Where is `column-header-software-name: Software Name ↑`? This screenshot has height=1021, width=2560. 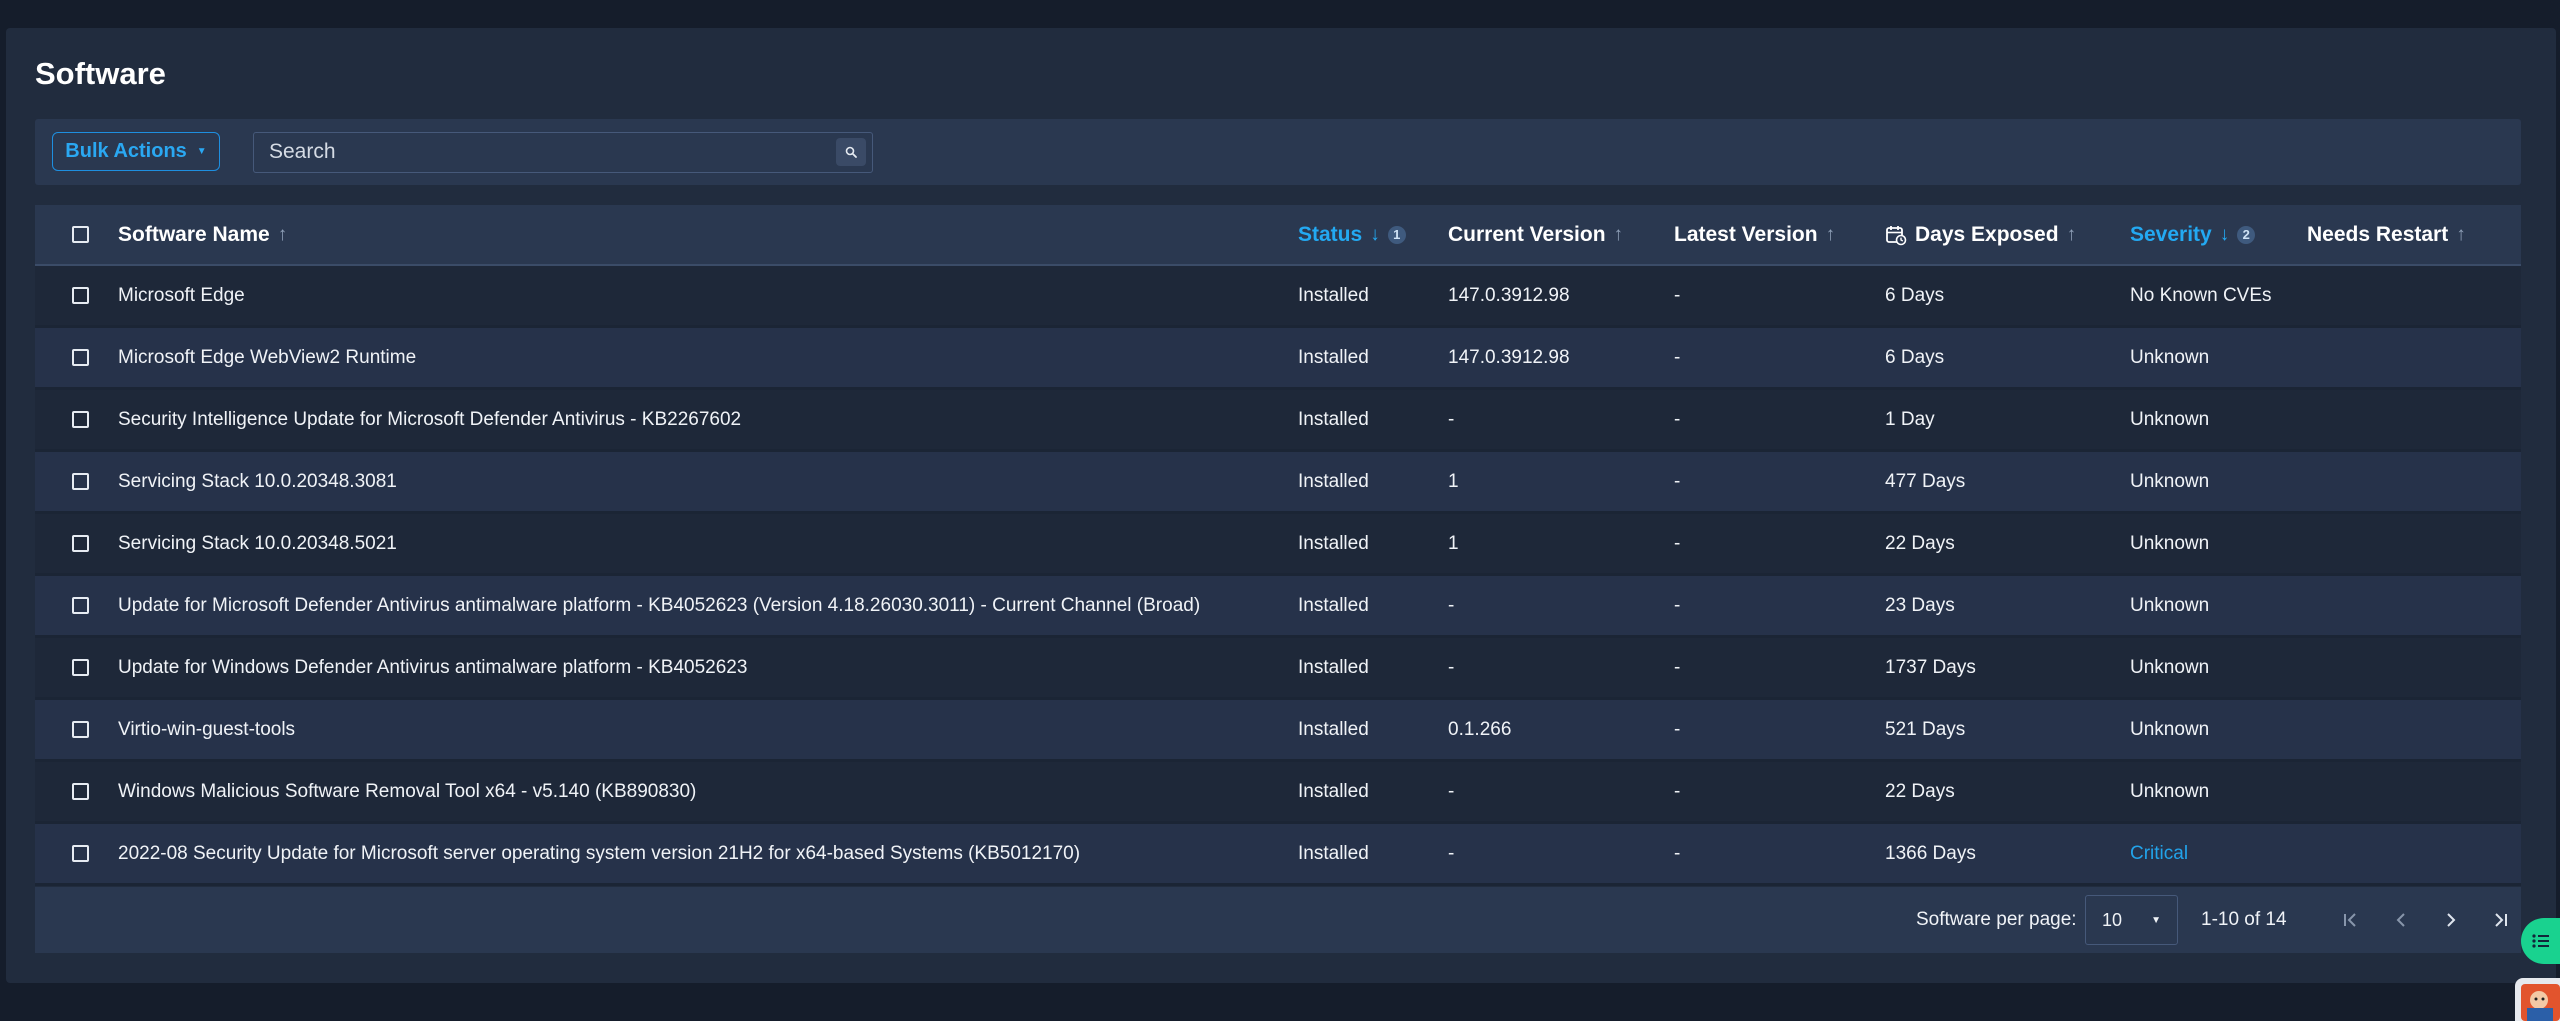
column-header-software-name: Software Name ↑ is located at coordinates (202, 234).